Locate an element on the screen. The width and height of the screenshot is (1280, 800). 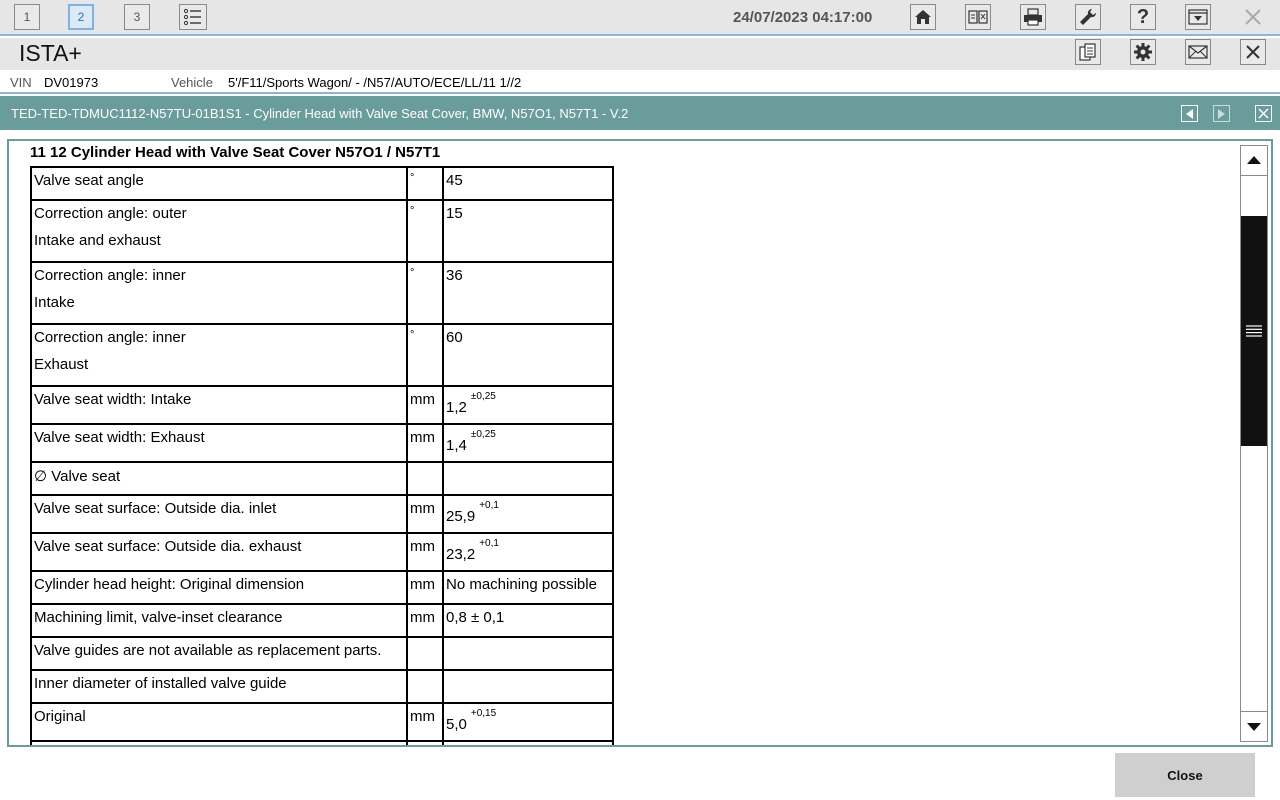
parameter-sublabel: Intake and exhaust is located at coordinates (97, 240).